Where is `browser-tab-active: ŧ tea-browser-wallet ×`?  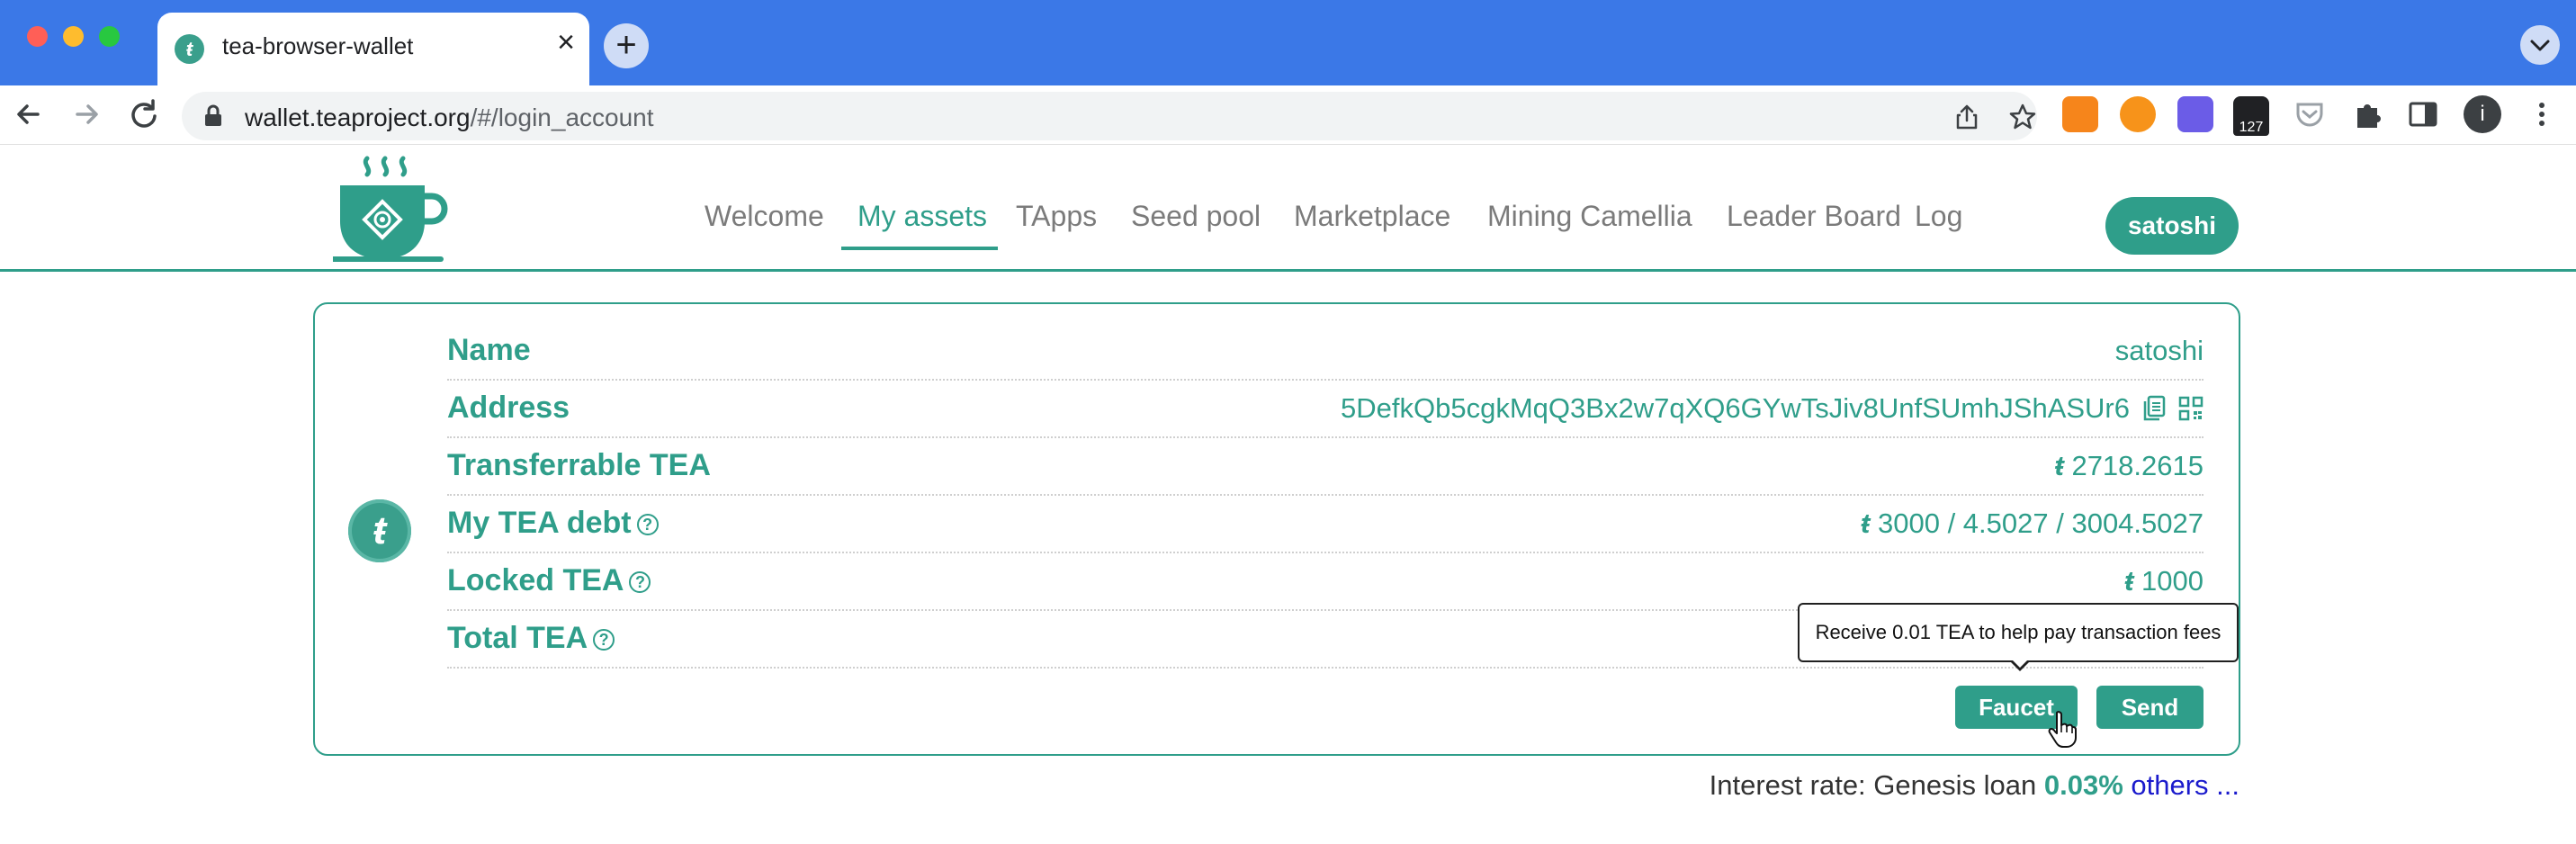
browser-tab-active: ŧ tea-browser-wallet × is located at coordinates (373, 49).